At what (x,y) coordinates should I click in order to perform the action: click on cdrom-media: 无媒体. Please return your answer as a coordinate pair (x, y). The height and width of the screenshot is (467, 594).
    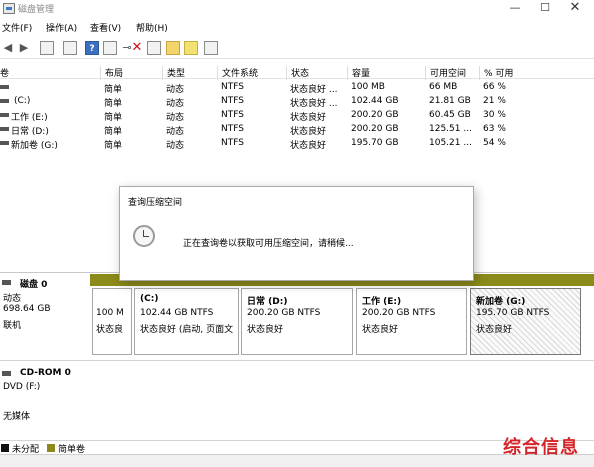
    Looking at the image, I should click on (17, 417).